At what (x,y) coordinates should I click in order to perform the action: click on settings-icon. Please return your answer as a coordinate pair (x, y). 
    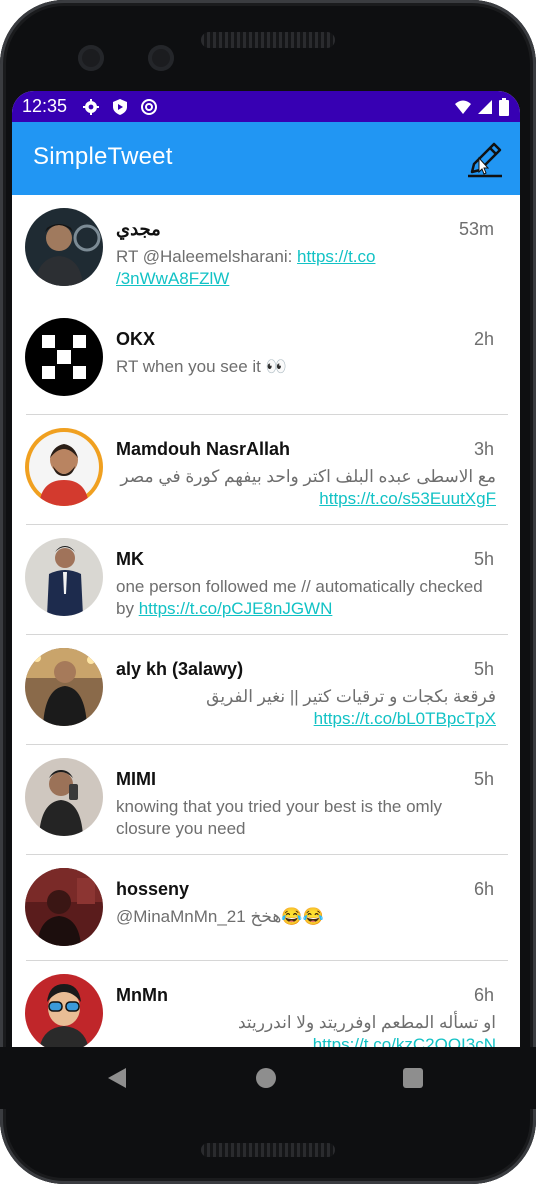
    Looking at the image, I should click on (91, 107).